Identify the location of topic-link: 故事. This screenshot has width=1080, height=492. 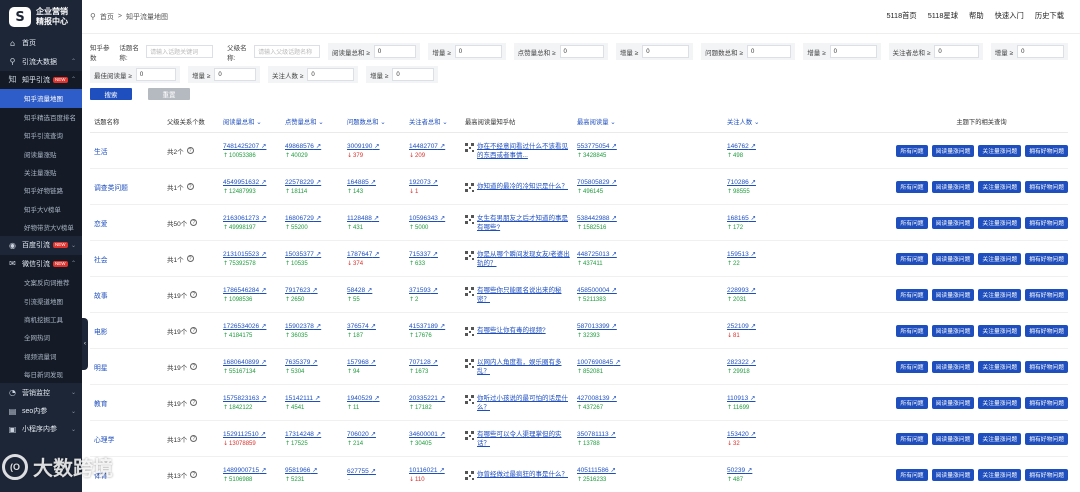
(101, 296).